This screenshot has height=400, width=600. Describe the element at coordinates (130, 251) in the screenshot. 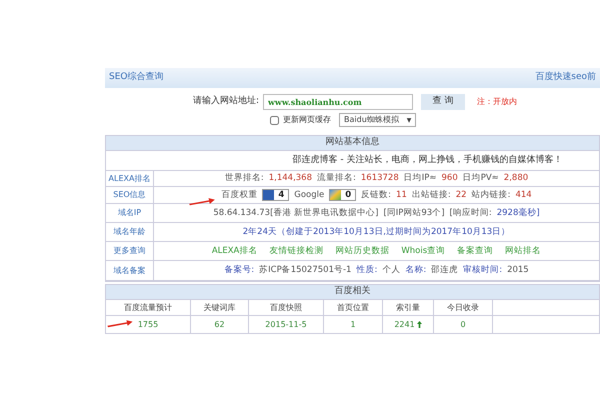

I see `row-label: 更多查询` at that location.